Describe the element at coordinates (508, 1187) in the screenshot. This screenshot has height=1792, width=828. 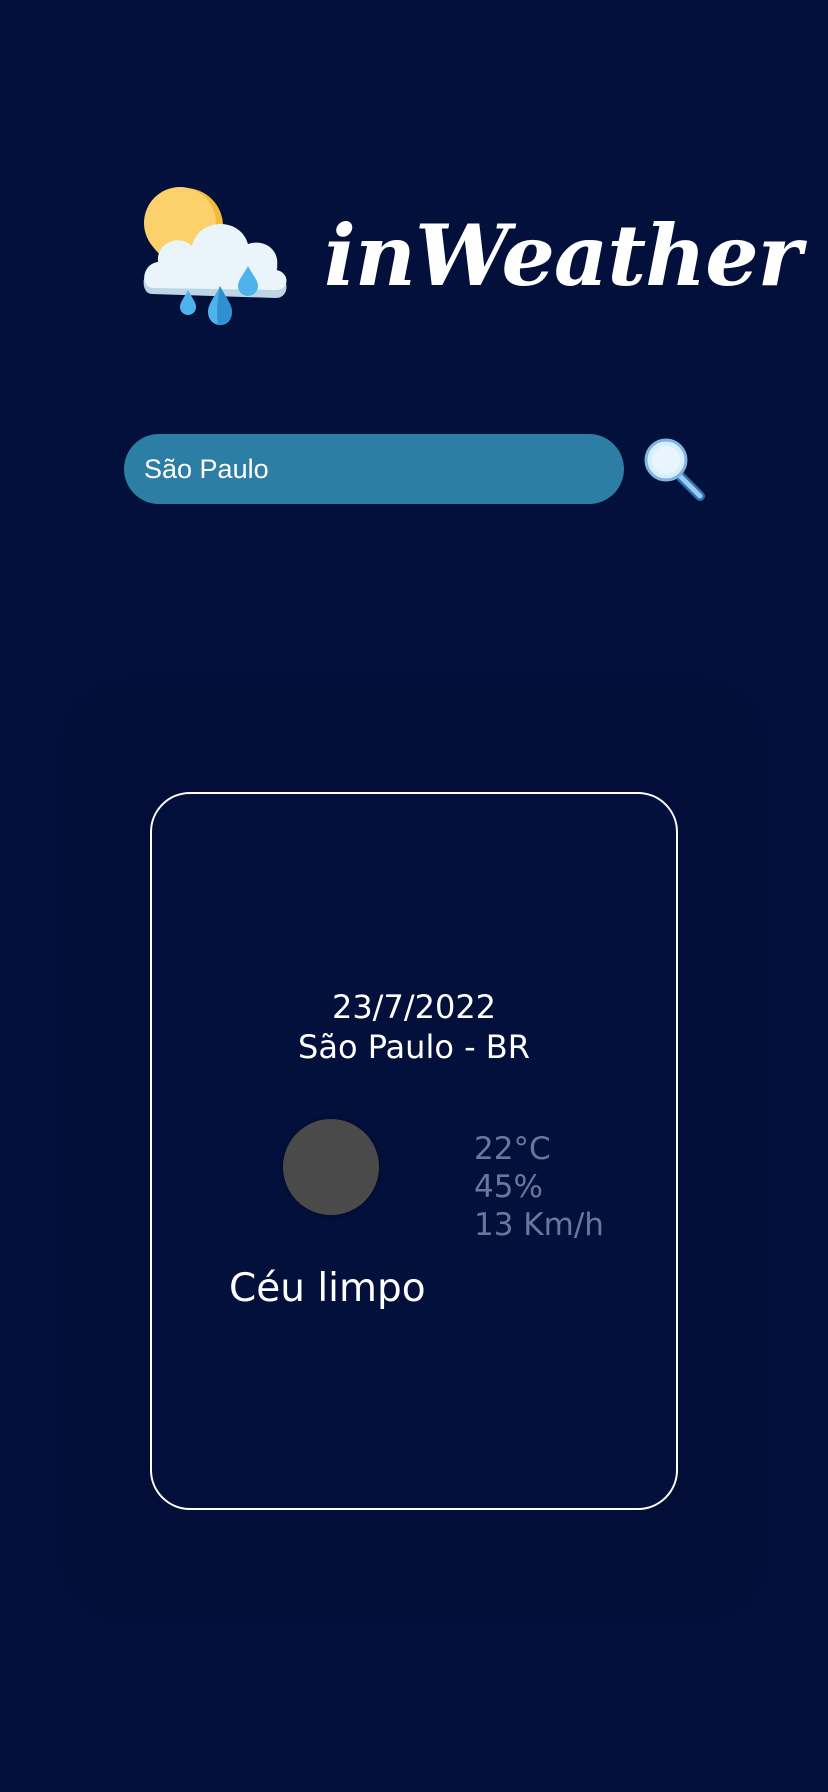
I see `humidity-value: 45%` at that location.